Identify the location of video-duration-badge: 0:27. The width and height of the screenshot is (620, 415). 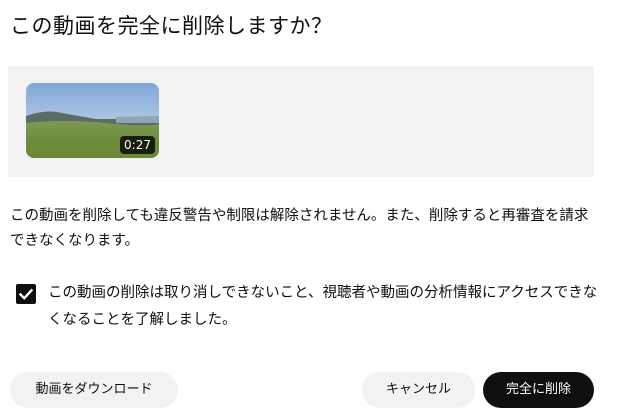
(137, 145).